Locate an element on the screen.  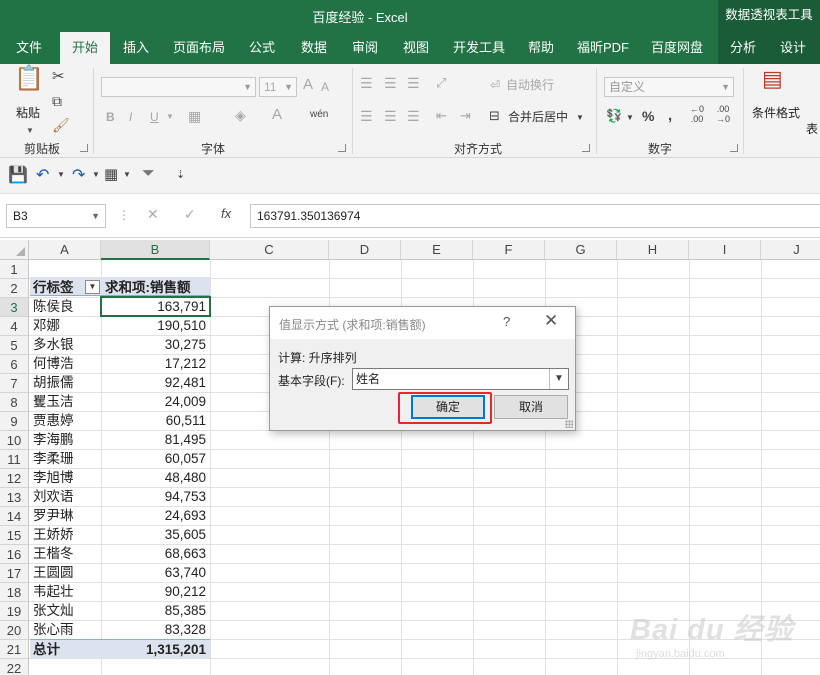
row-header: 3 is located at coordinates (14, 307).